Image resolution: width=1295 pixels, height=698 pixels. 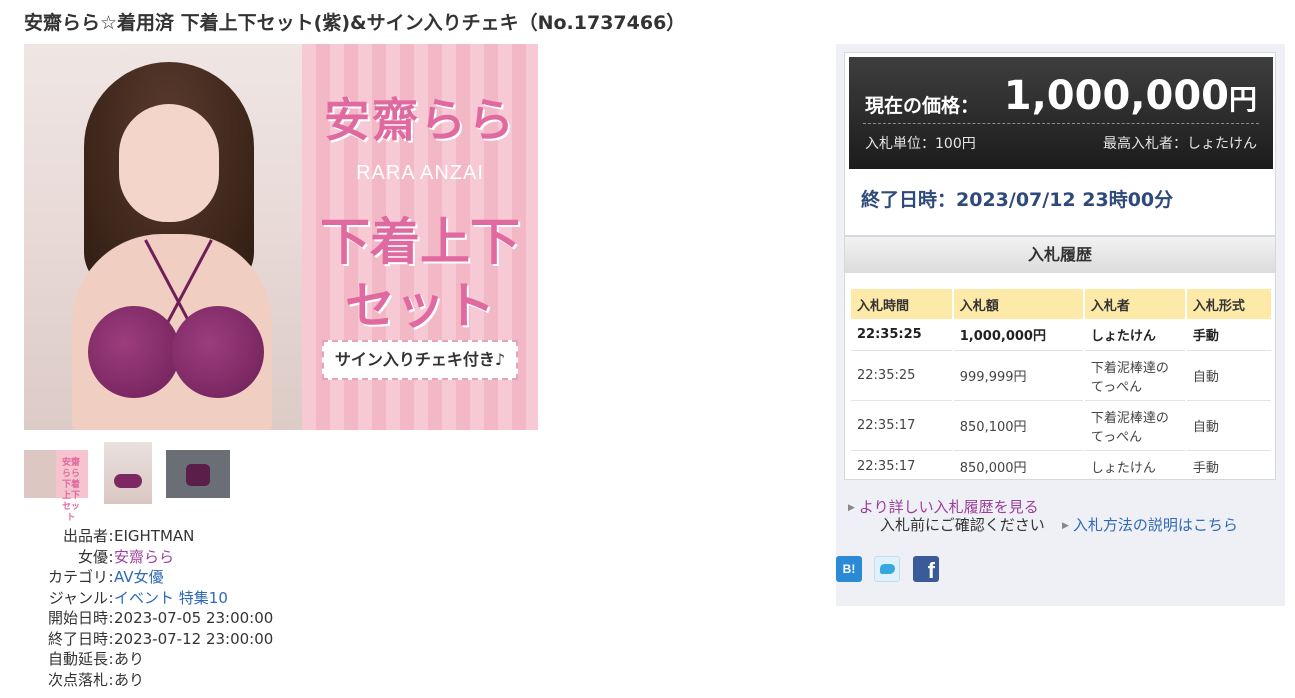 I want to click on price-divider, so click(x=1061, y=123).